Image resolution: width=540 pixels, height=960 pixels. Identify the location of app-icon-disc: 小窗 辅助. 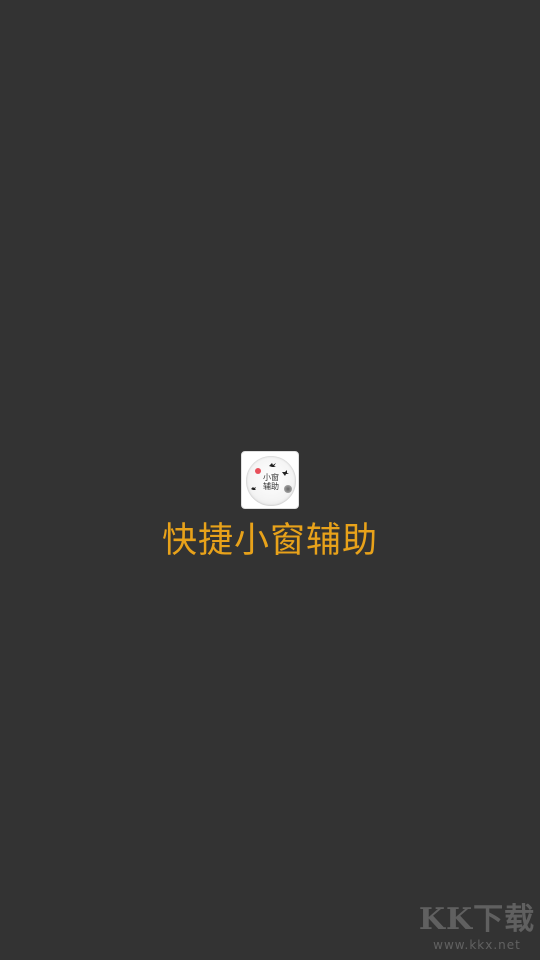
(271, 481).